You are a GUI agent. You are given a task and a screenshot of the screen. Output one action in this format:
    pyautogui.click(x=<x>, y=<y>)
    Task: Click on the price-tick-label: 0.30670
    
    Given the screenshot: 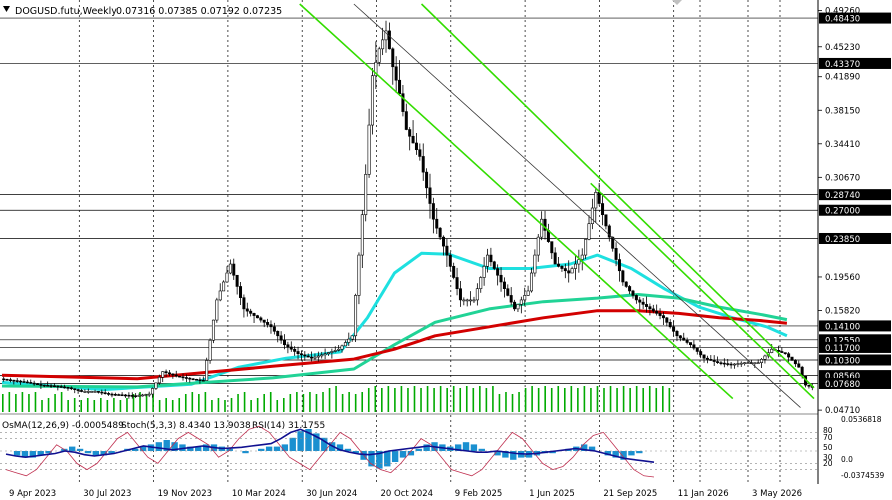 What is the action you would take?
    pyautogui.click(x=842, y=178)
    